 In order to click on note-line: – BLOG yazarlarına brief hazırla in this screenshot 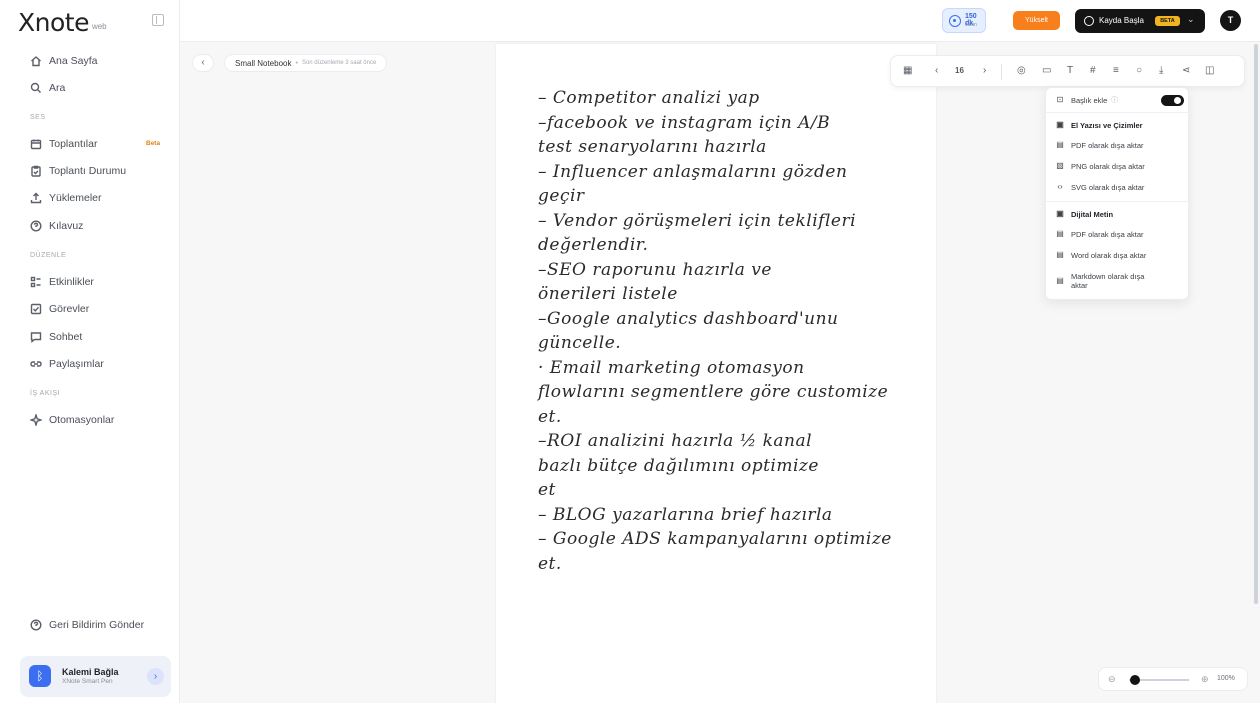, I will do `click(685, 514)`.